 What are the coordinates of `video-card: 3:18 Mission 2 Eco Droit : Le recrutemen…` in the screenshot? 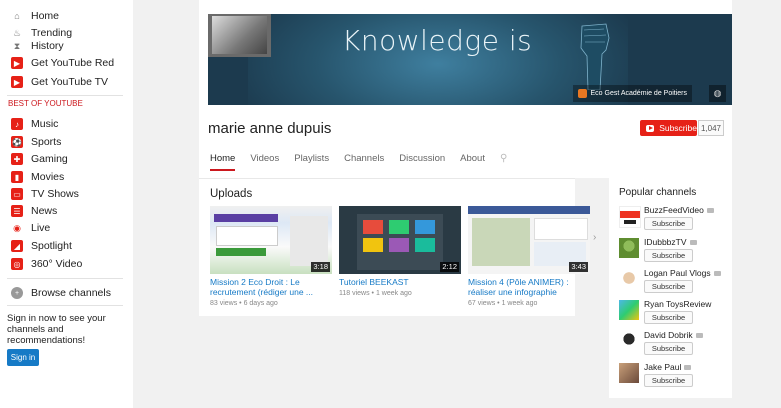 It's located at (271, 256).